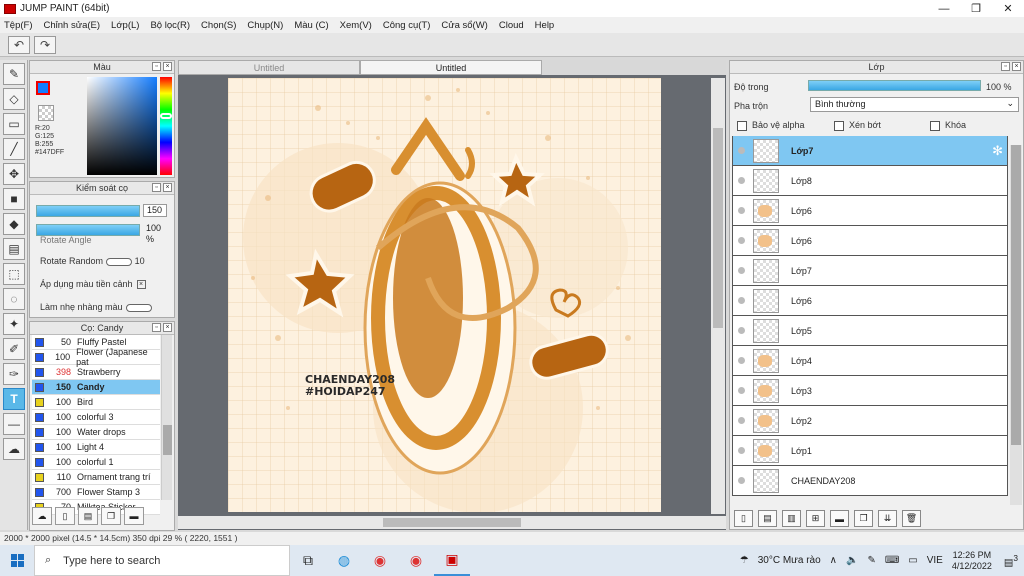  Describe the element at coordinates (96, 372) in the screenshot. I see `brush-item: 398 Strawberry` at that location.